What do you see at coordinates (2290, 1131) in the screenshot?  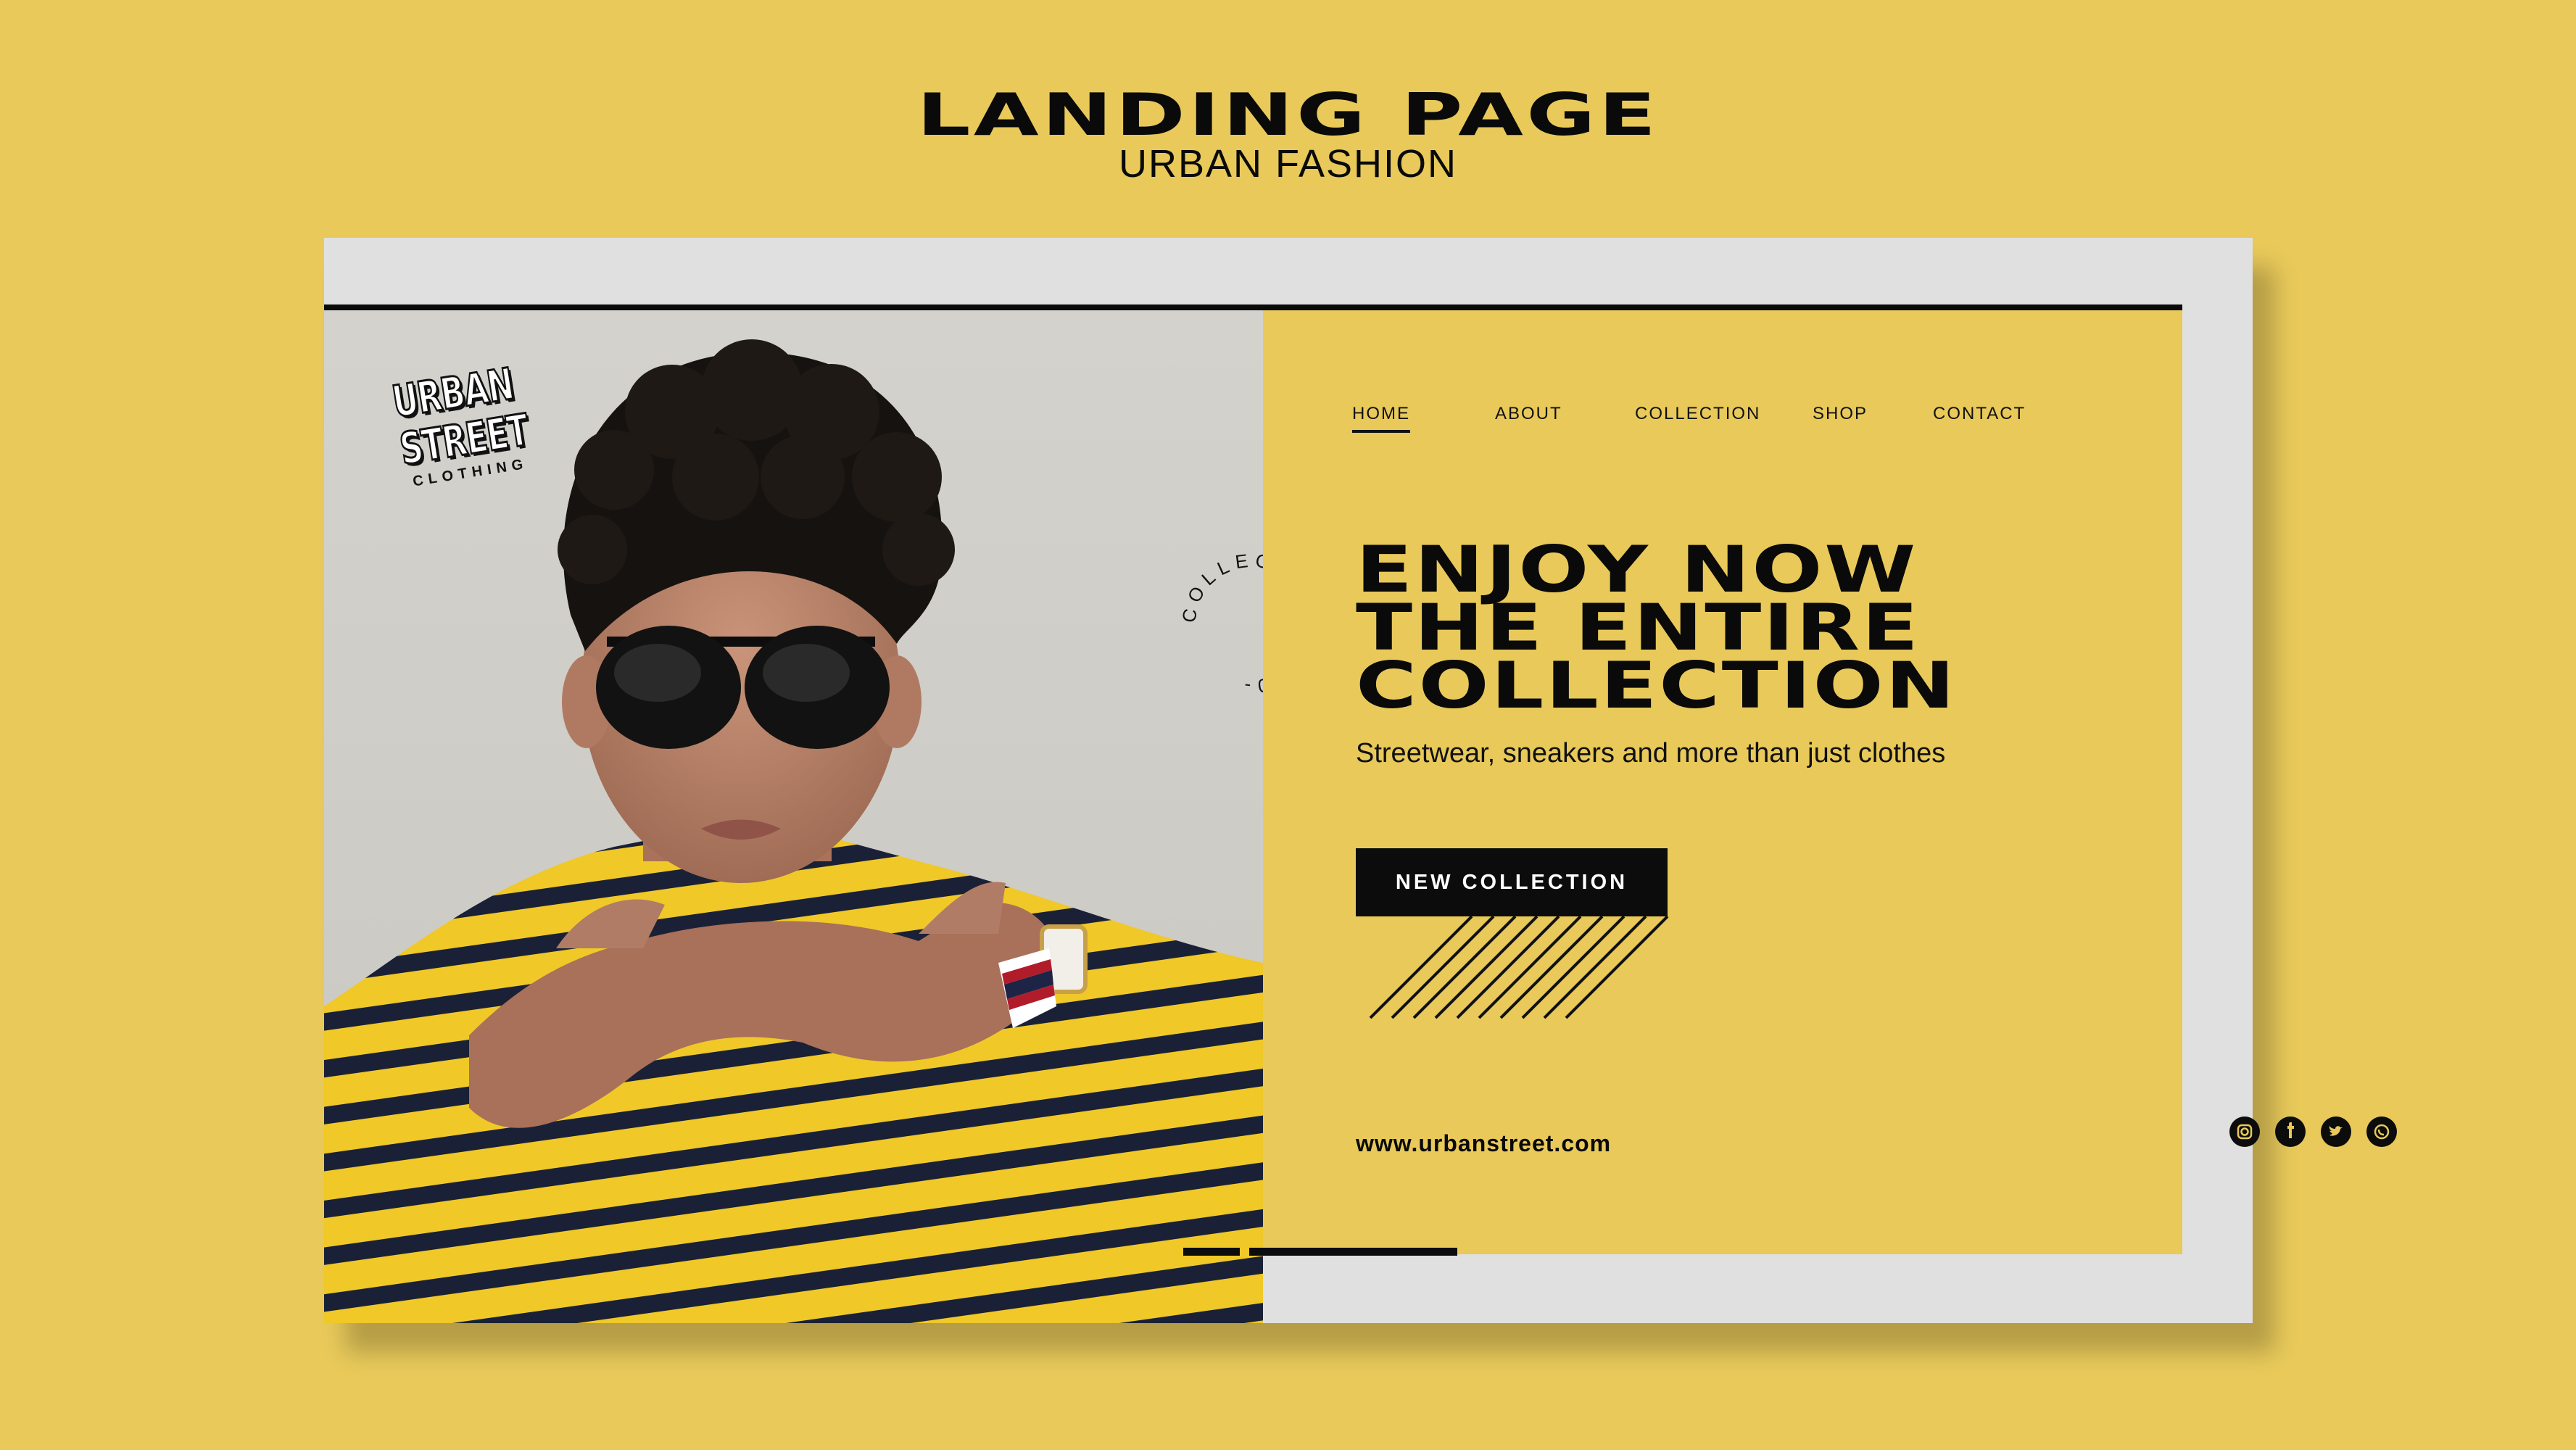 I see `facebook-icon` at bounding box center [2290, 1131].